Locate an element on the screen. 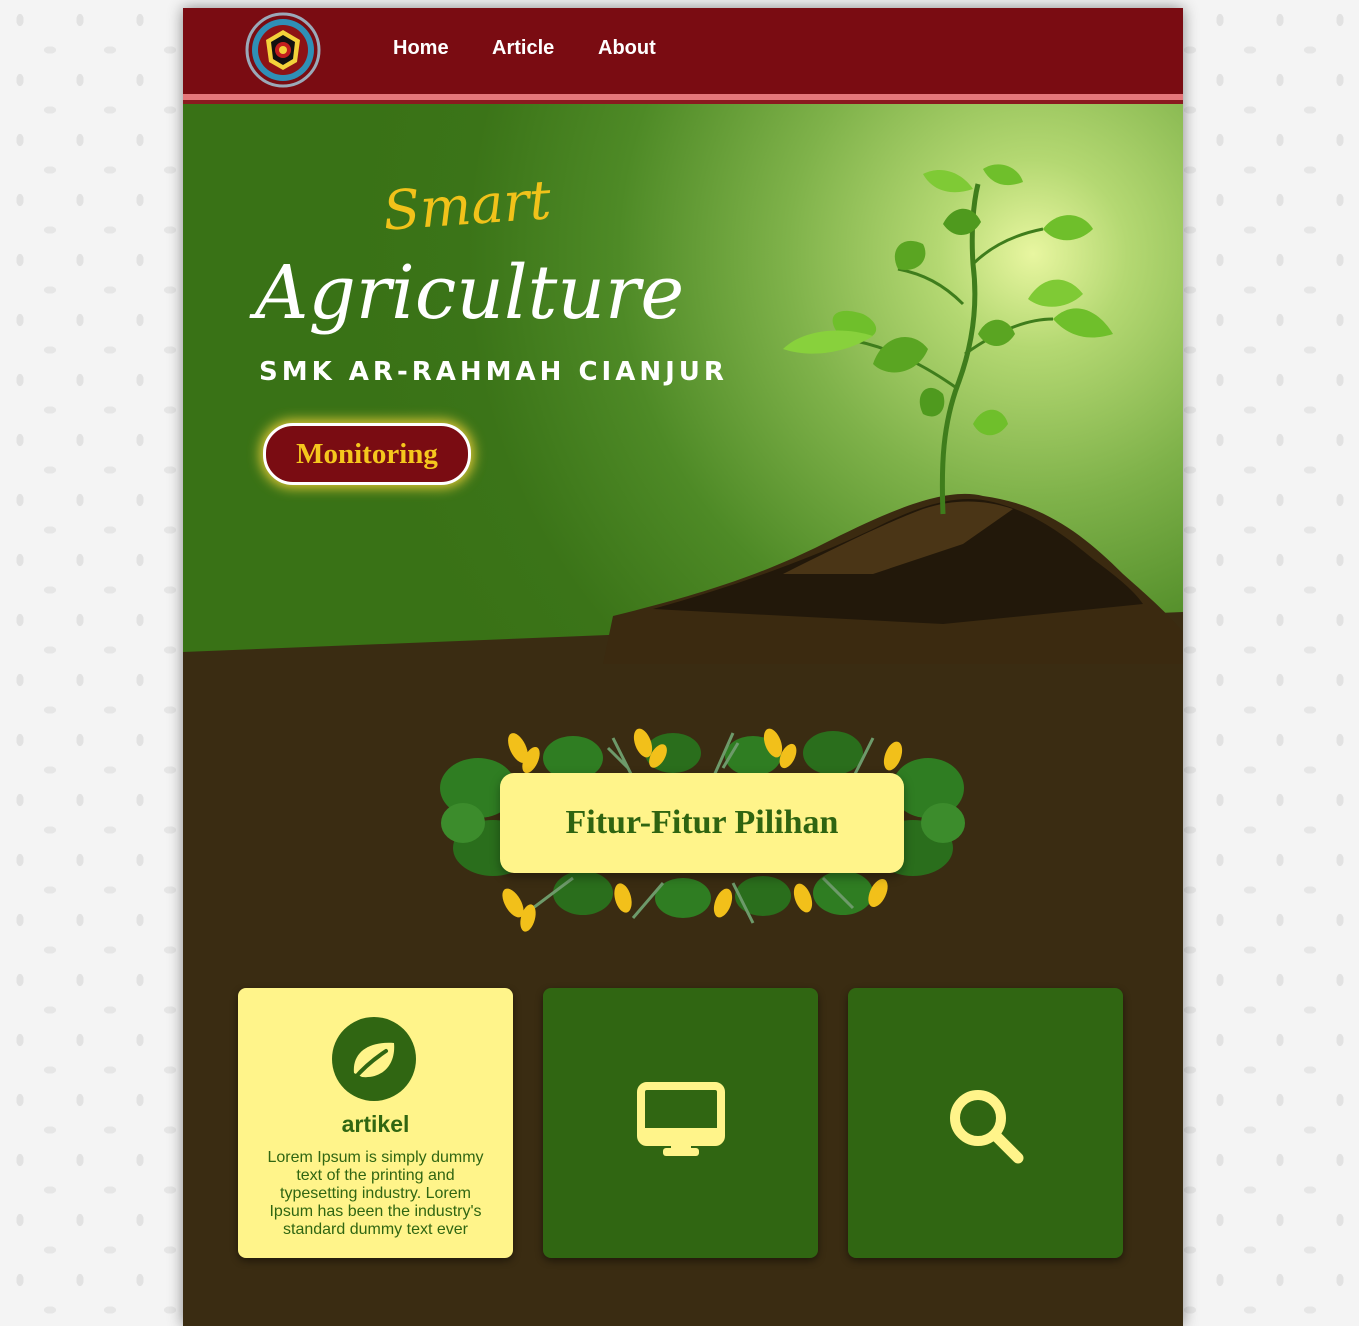 The height and width of the screenshot is (1326, 1359). nav-home-link: Home is located at coordinates (421, 48).